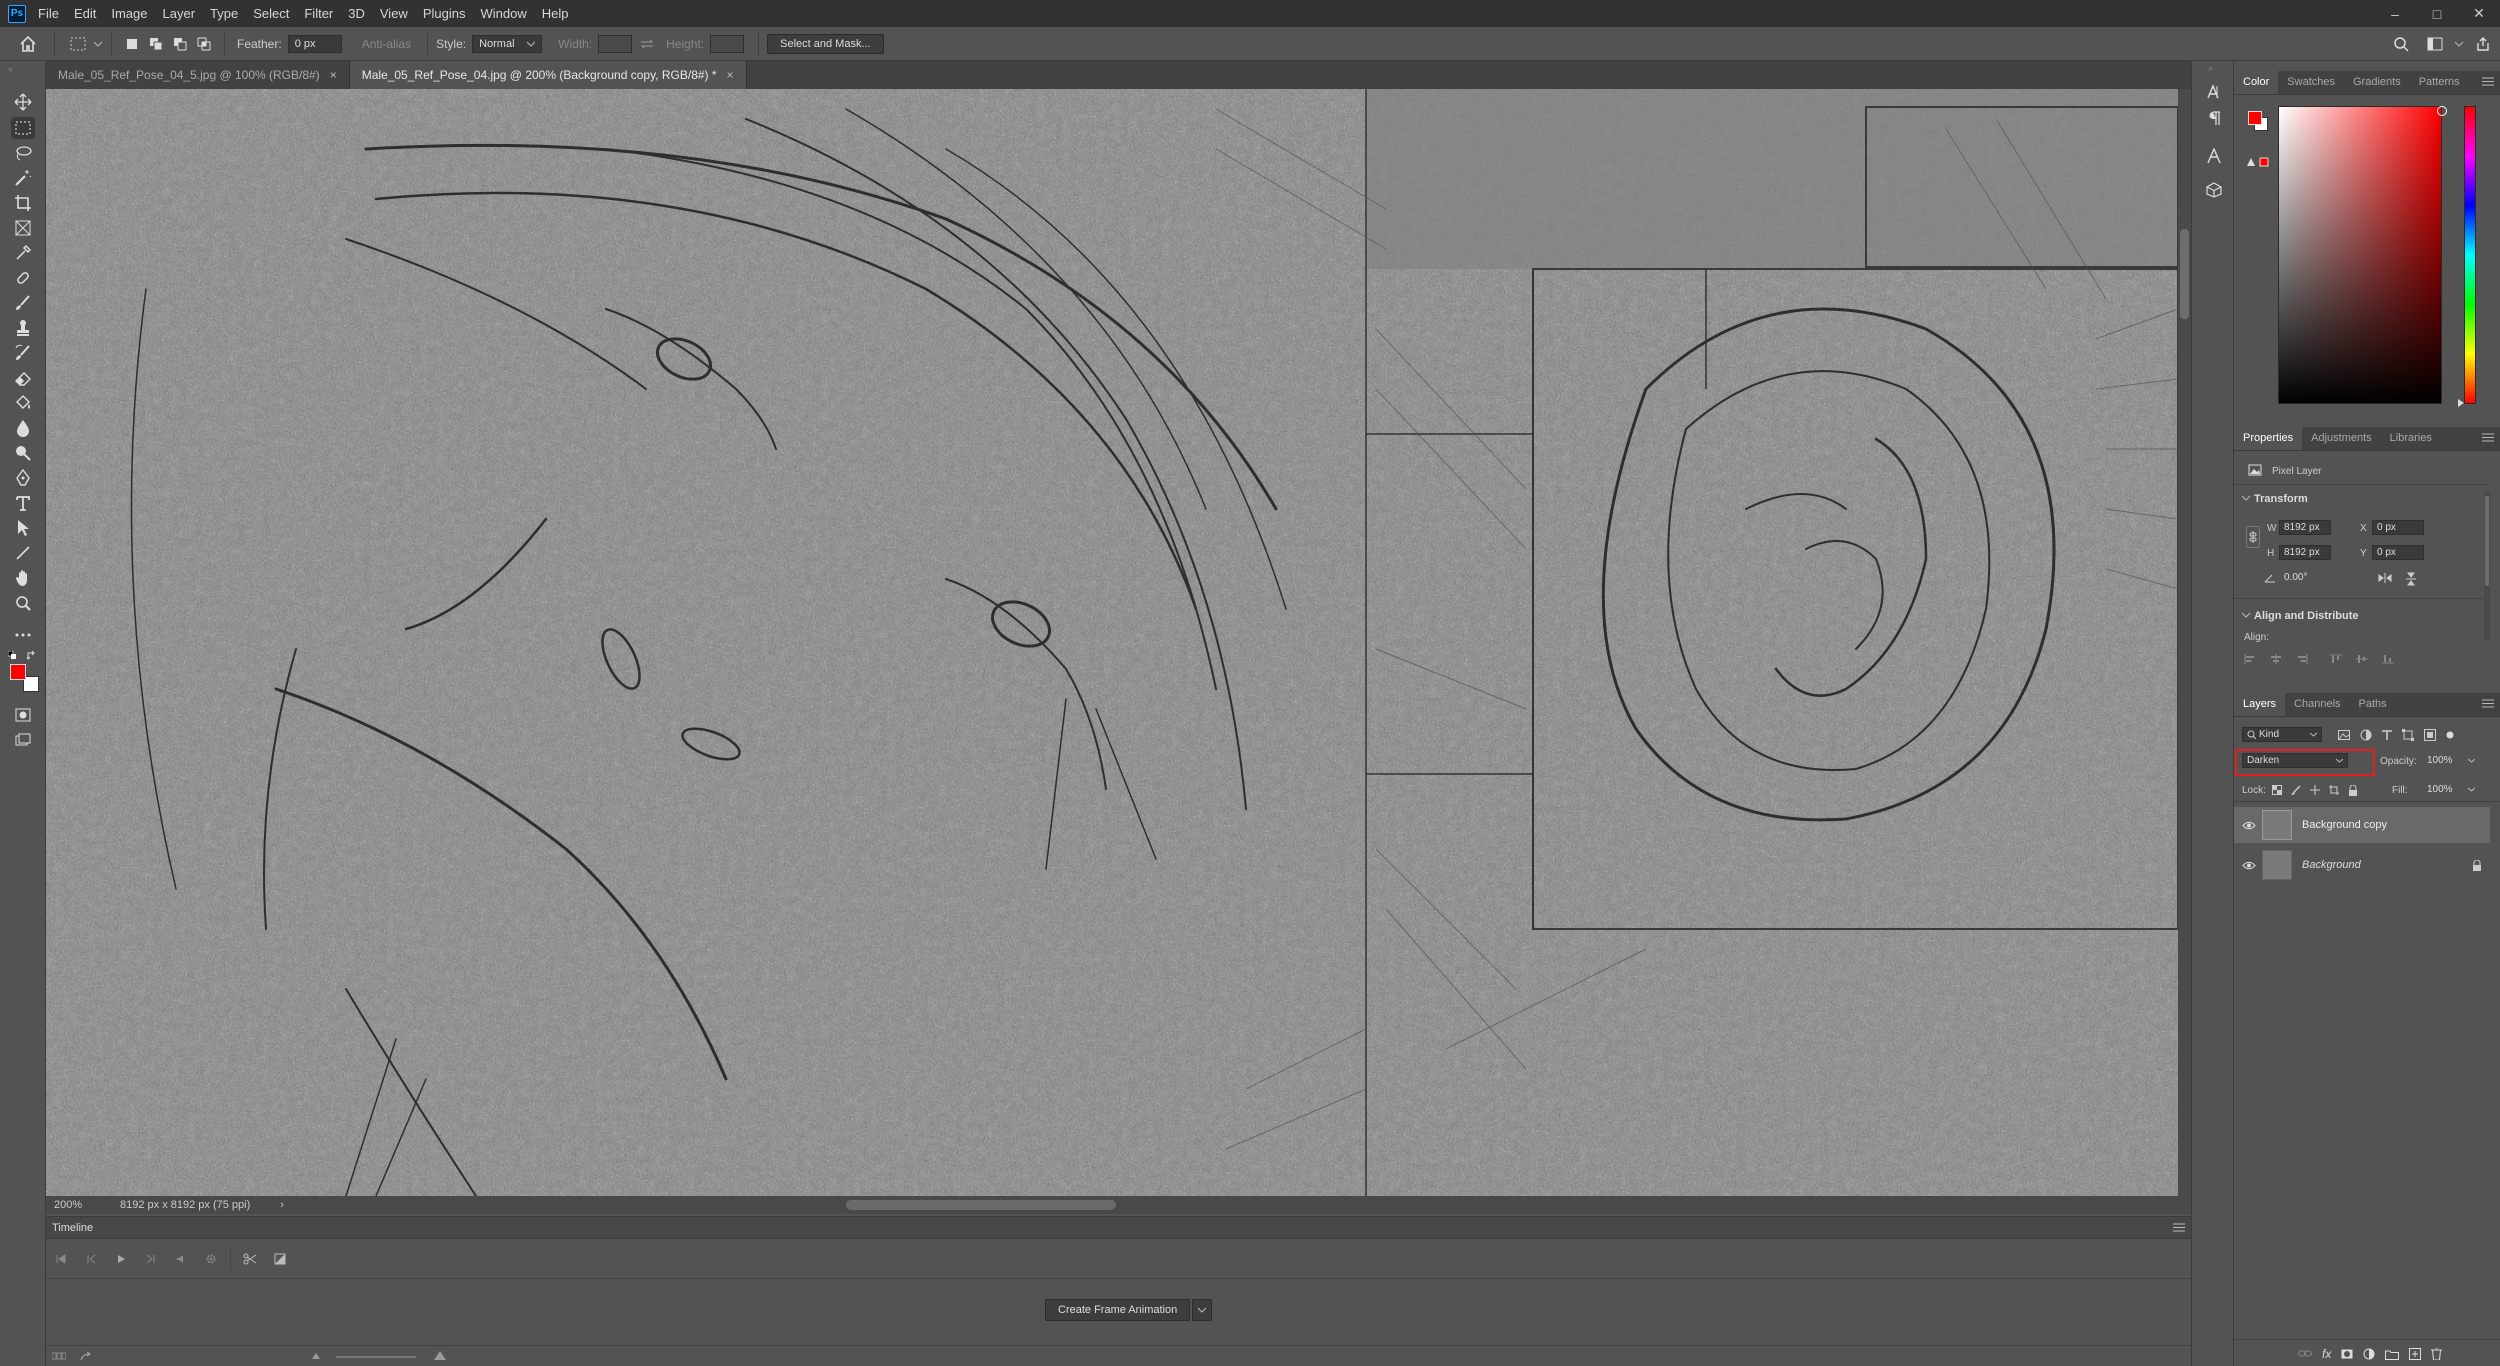 The width and height of the screenshot is (2500, 1366). What do you see at coordinates (2415, 1354) in the screenshot?
I see `new-layer-icon` at bounding box center [2415, 1354].